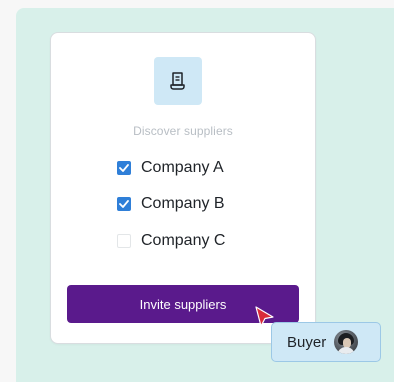 This screenshot has height=382, width=394. What do you see at coordinates (178, 81) in the screenshot?
I see `receipt-document-icon` at bounding box center [178, 81].